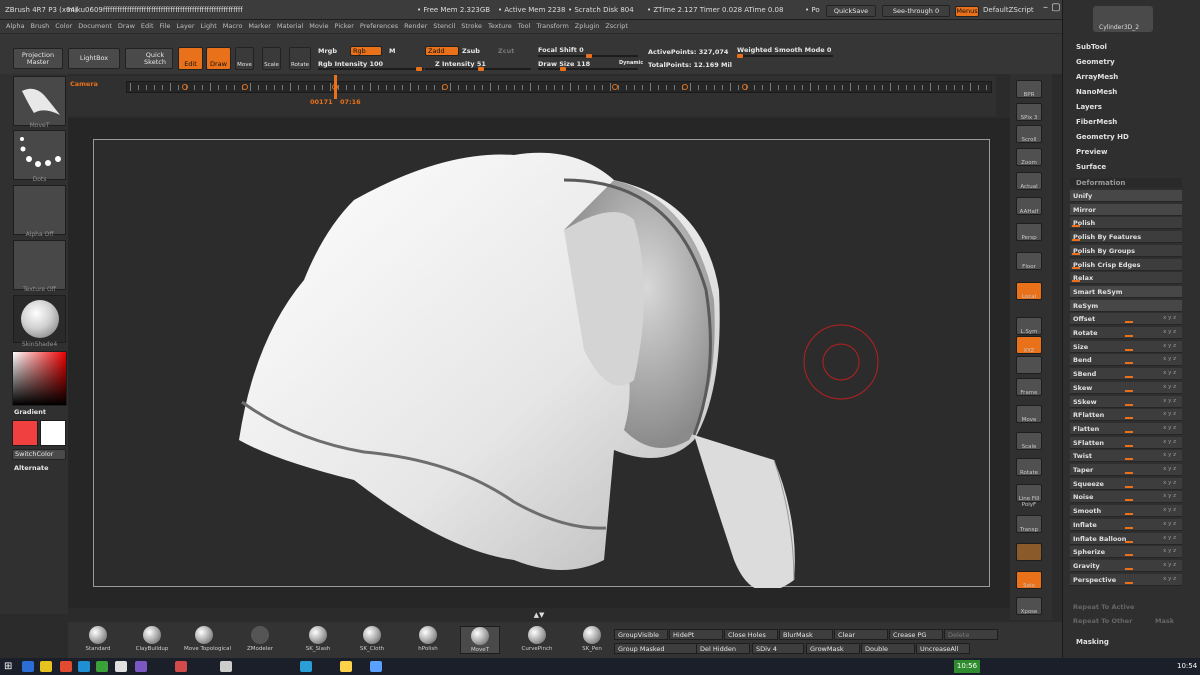  What do you see at coordinates (539, 615) in the screenshot?
I see `shelf-toggle-icon: ▲▼` at bounding box center [539, 615].